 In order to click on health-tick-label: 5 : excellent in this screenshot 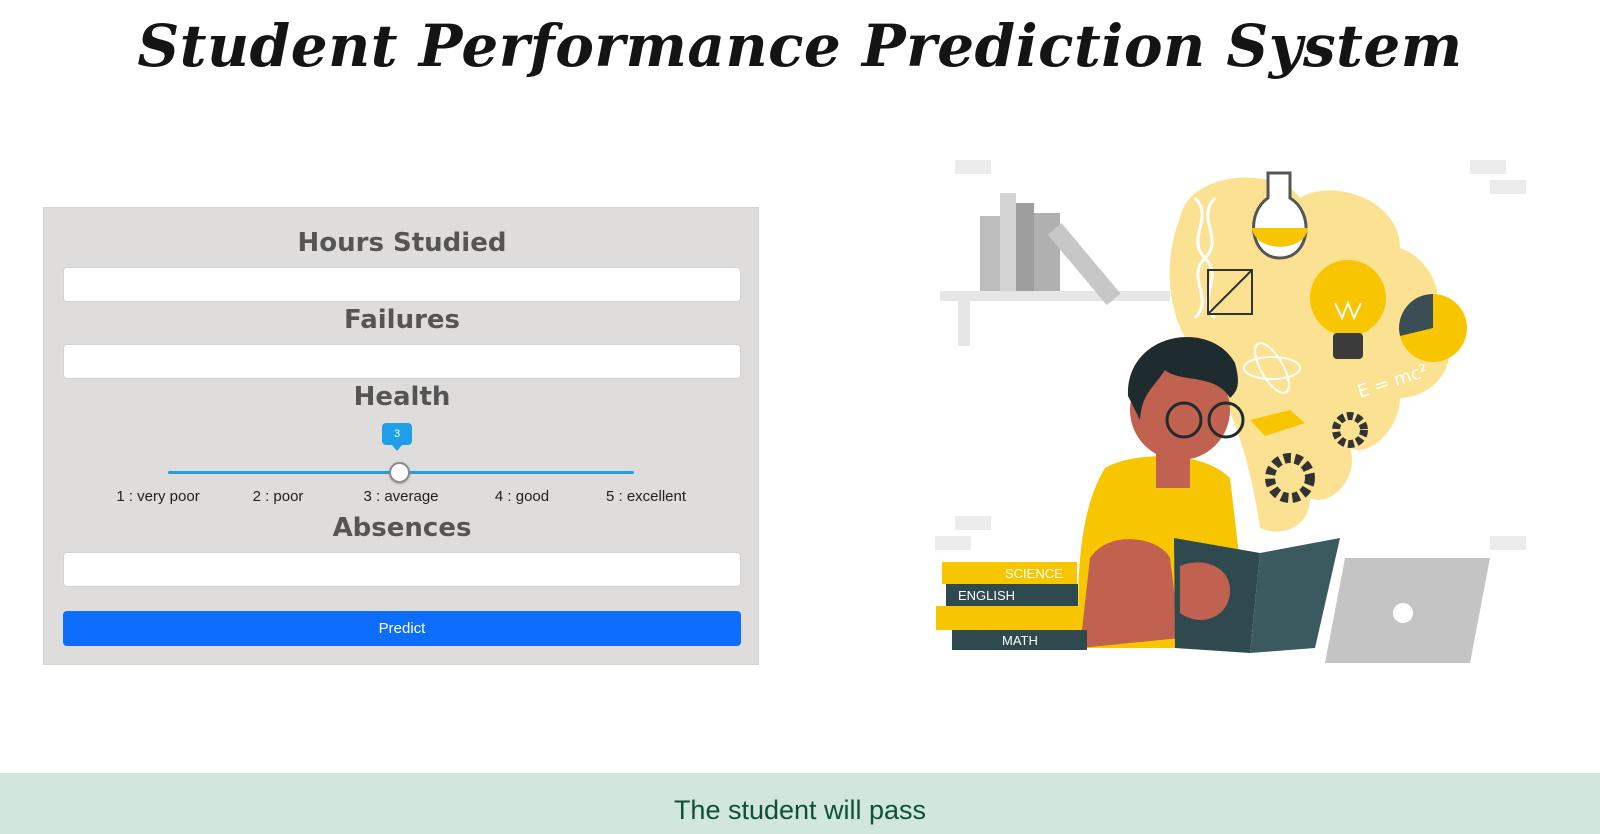, I will do `click(646, 496)`.